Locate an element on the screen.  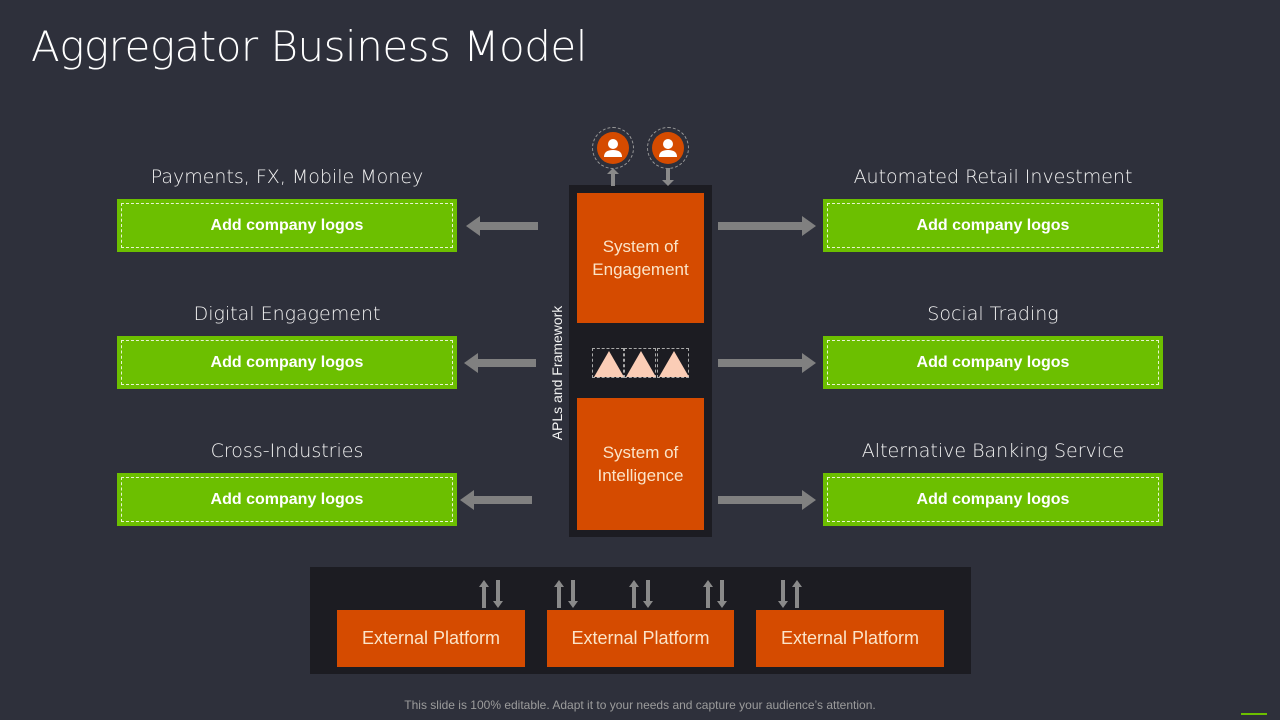
arrow-down-icon is located at coordinates (668, 177).